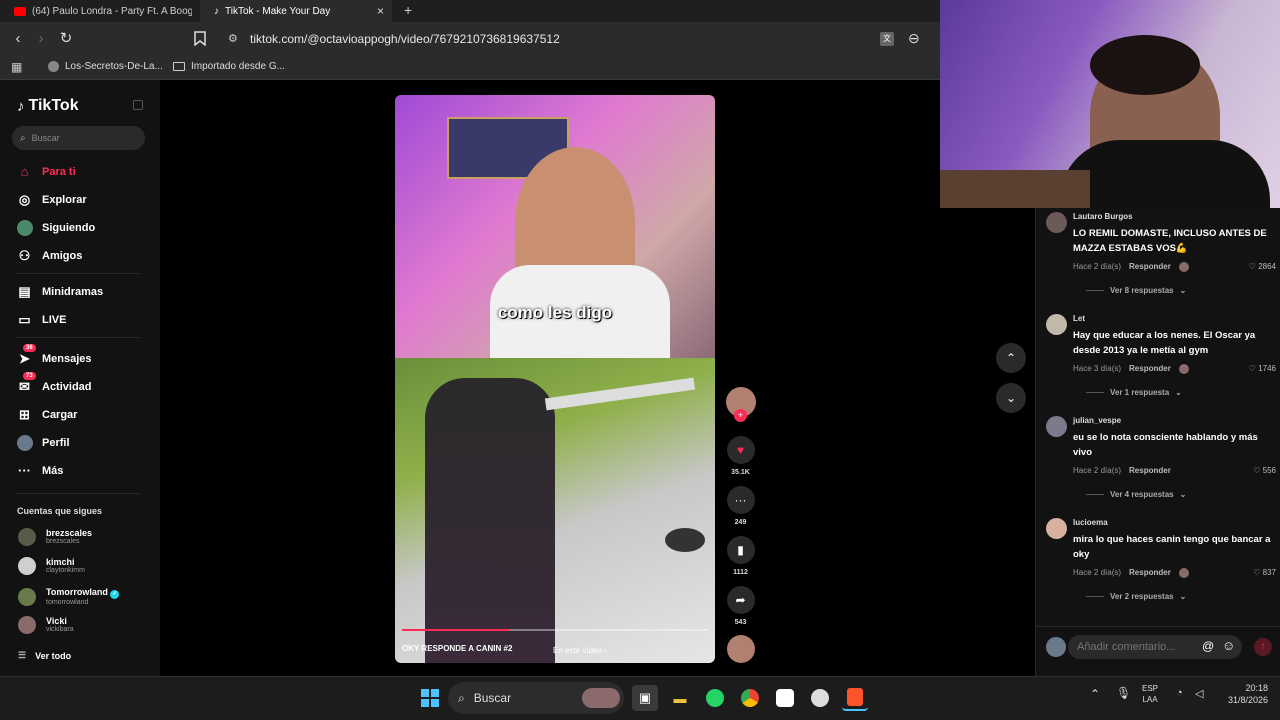  I want to click on previous-video-button: ⌃, so click(1011, 358).